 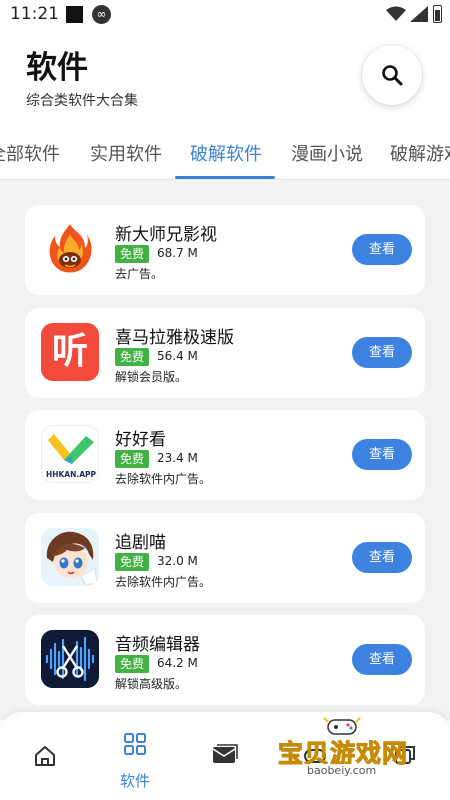 What do you see at coordinates (135, 744) in the screenshot?
I see `grid-icon` at bounding box center [135, 744].